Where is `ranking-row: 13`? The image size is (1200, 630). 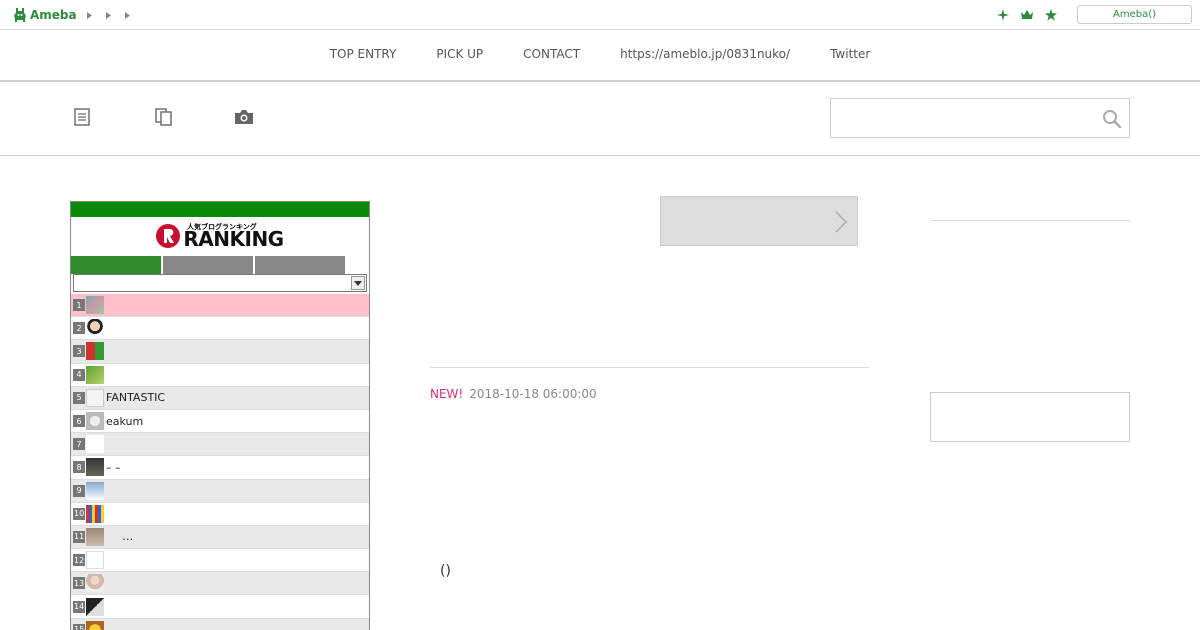 ranking-row: 13 is located at coordinates (220, 584).